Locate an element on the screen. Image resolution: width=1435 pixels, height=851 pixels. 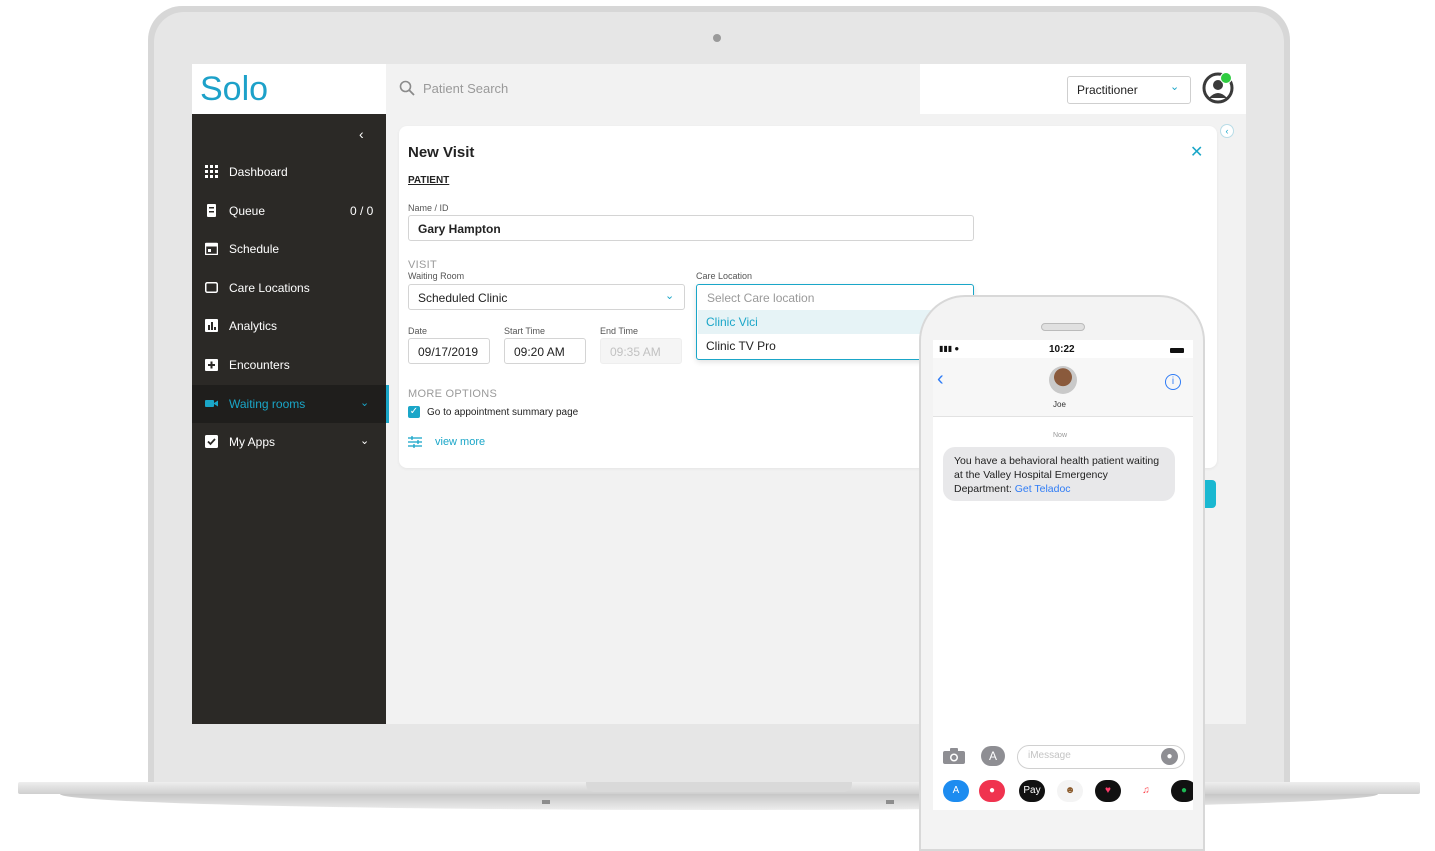
role-select: Practitioner ⌄ is located at coordinates (1129, 90).